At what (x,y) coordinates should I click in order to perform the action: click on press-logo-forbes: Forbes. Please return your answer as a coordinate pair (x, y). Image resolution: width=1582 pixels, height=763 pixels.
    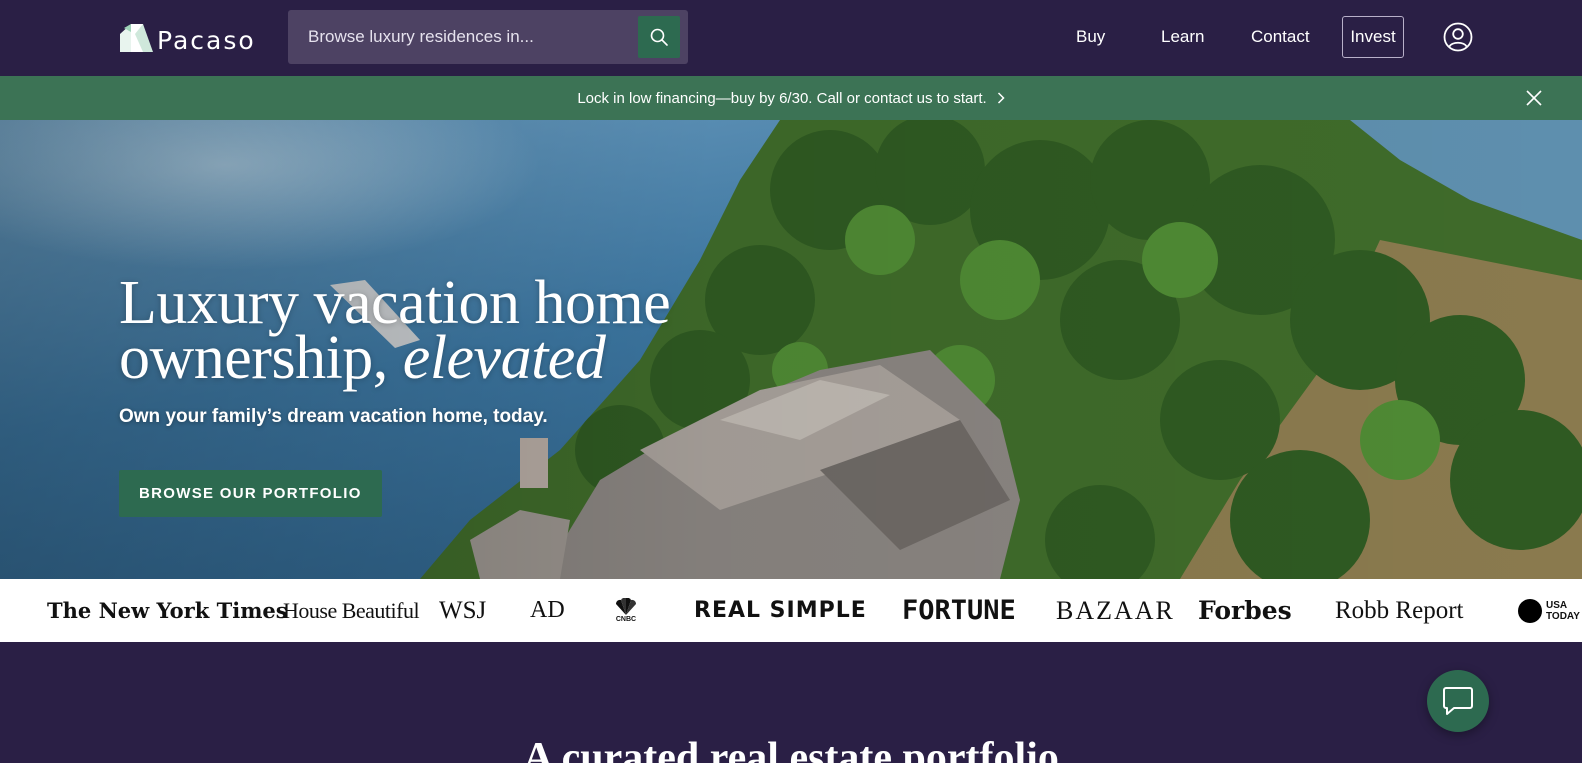
    Looking at the image, I should click on (1245, 610).